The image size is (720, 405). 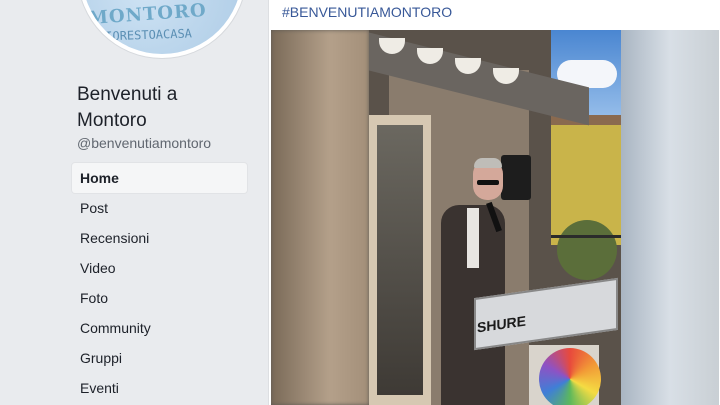 What do you see at coordinates (159, 298) in the screenshot?
I see `nav-item-foto: Foto` at bounding box center [159, 298].